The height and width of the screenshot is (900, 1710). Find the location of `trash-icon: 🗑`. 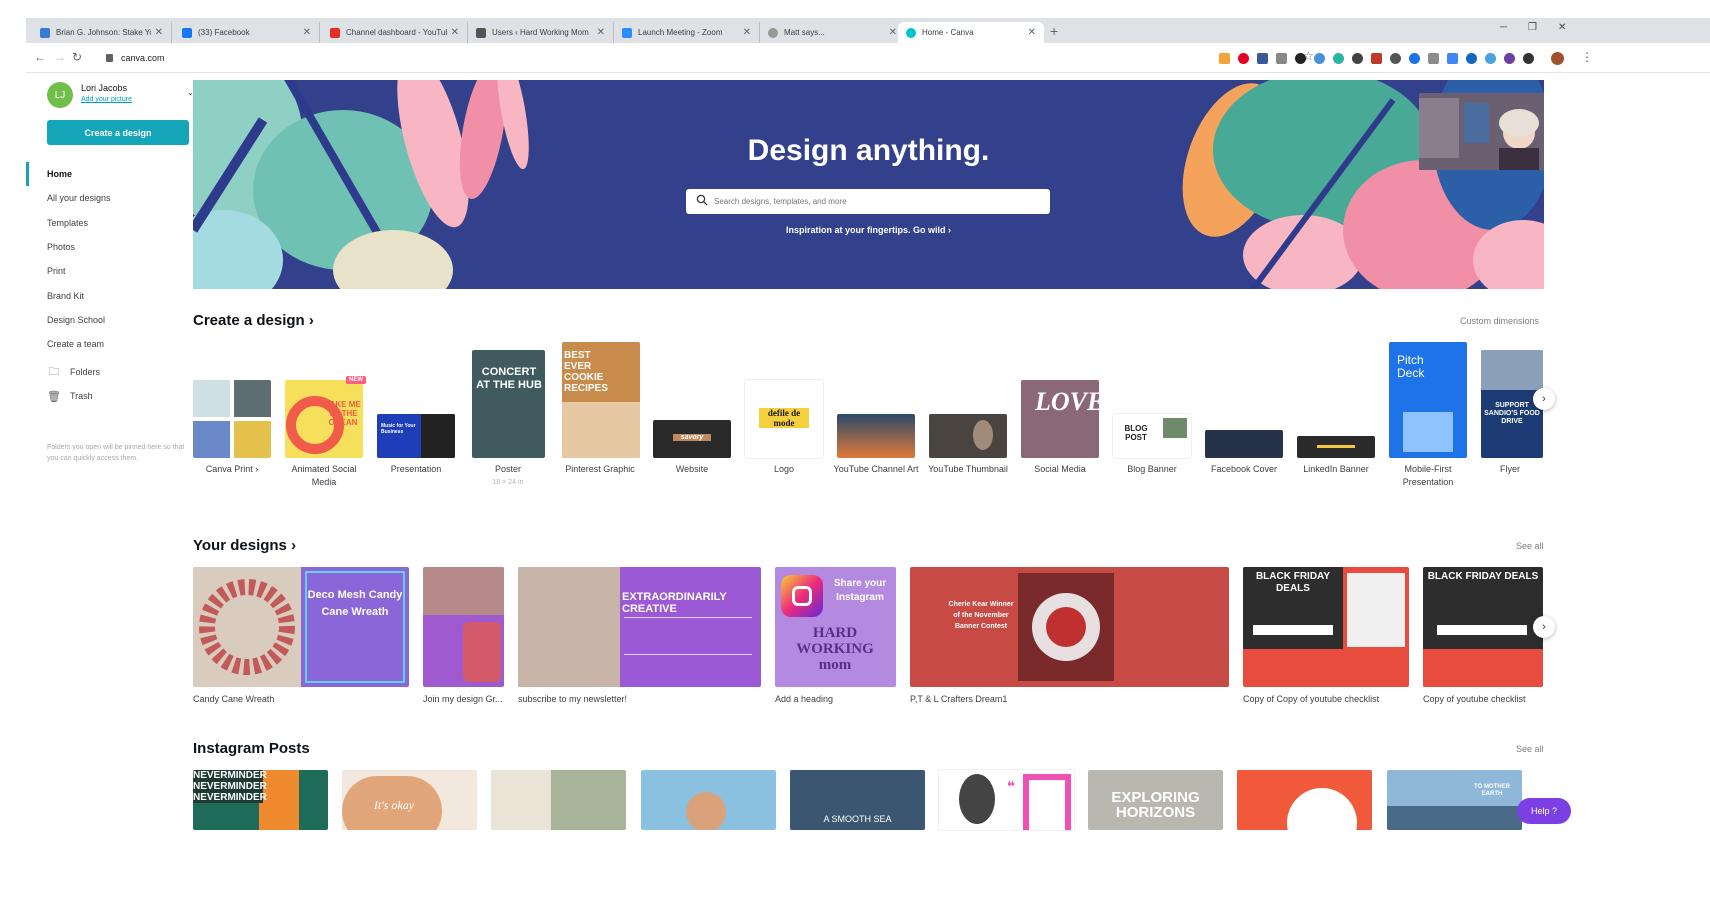

trash-icon: 🗑 is located at coordinates (54, 396).